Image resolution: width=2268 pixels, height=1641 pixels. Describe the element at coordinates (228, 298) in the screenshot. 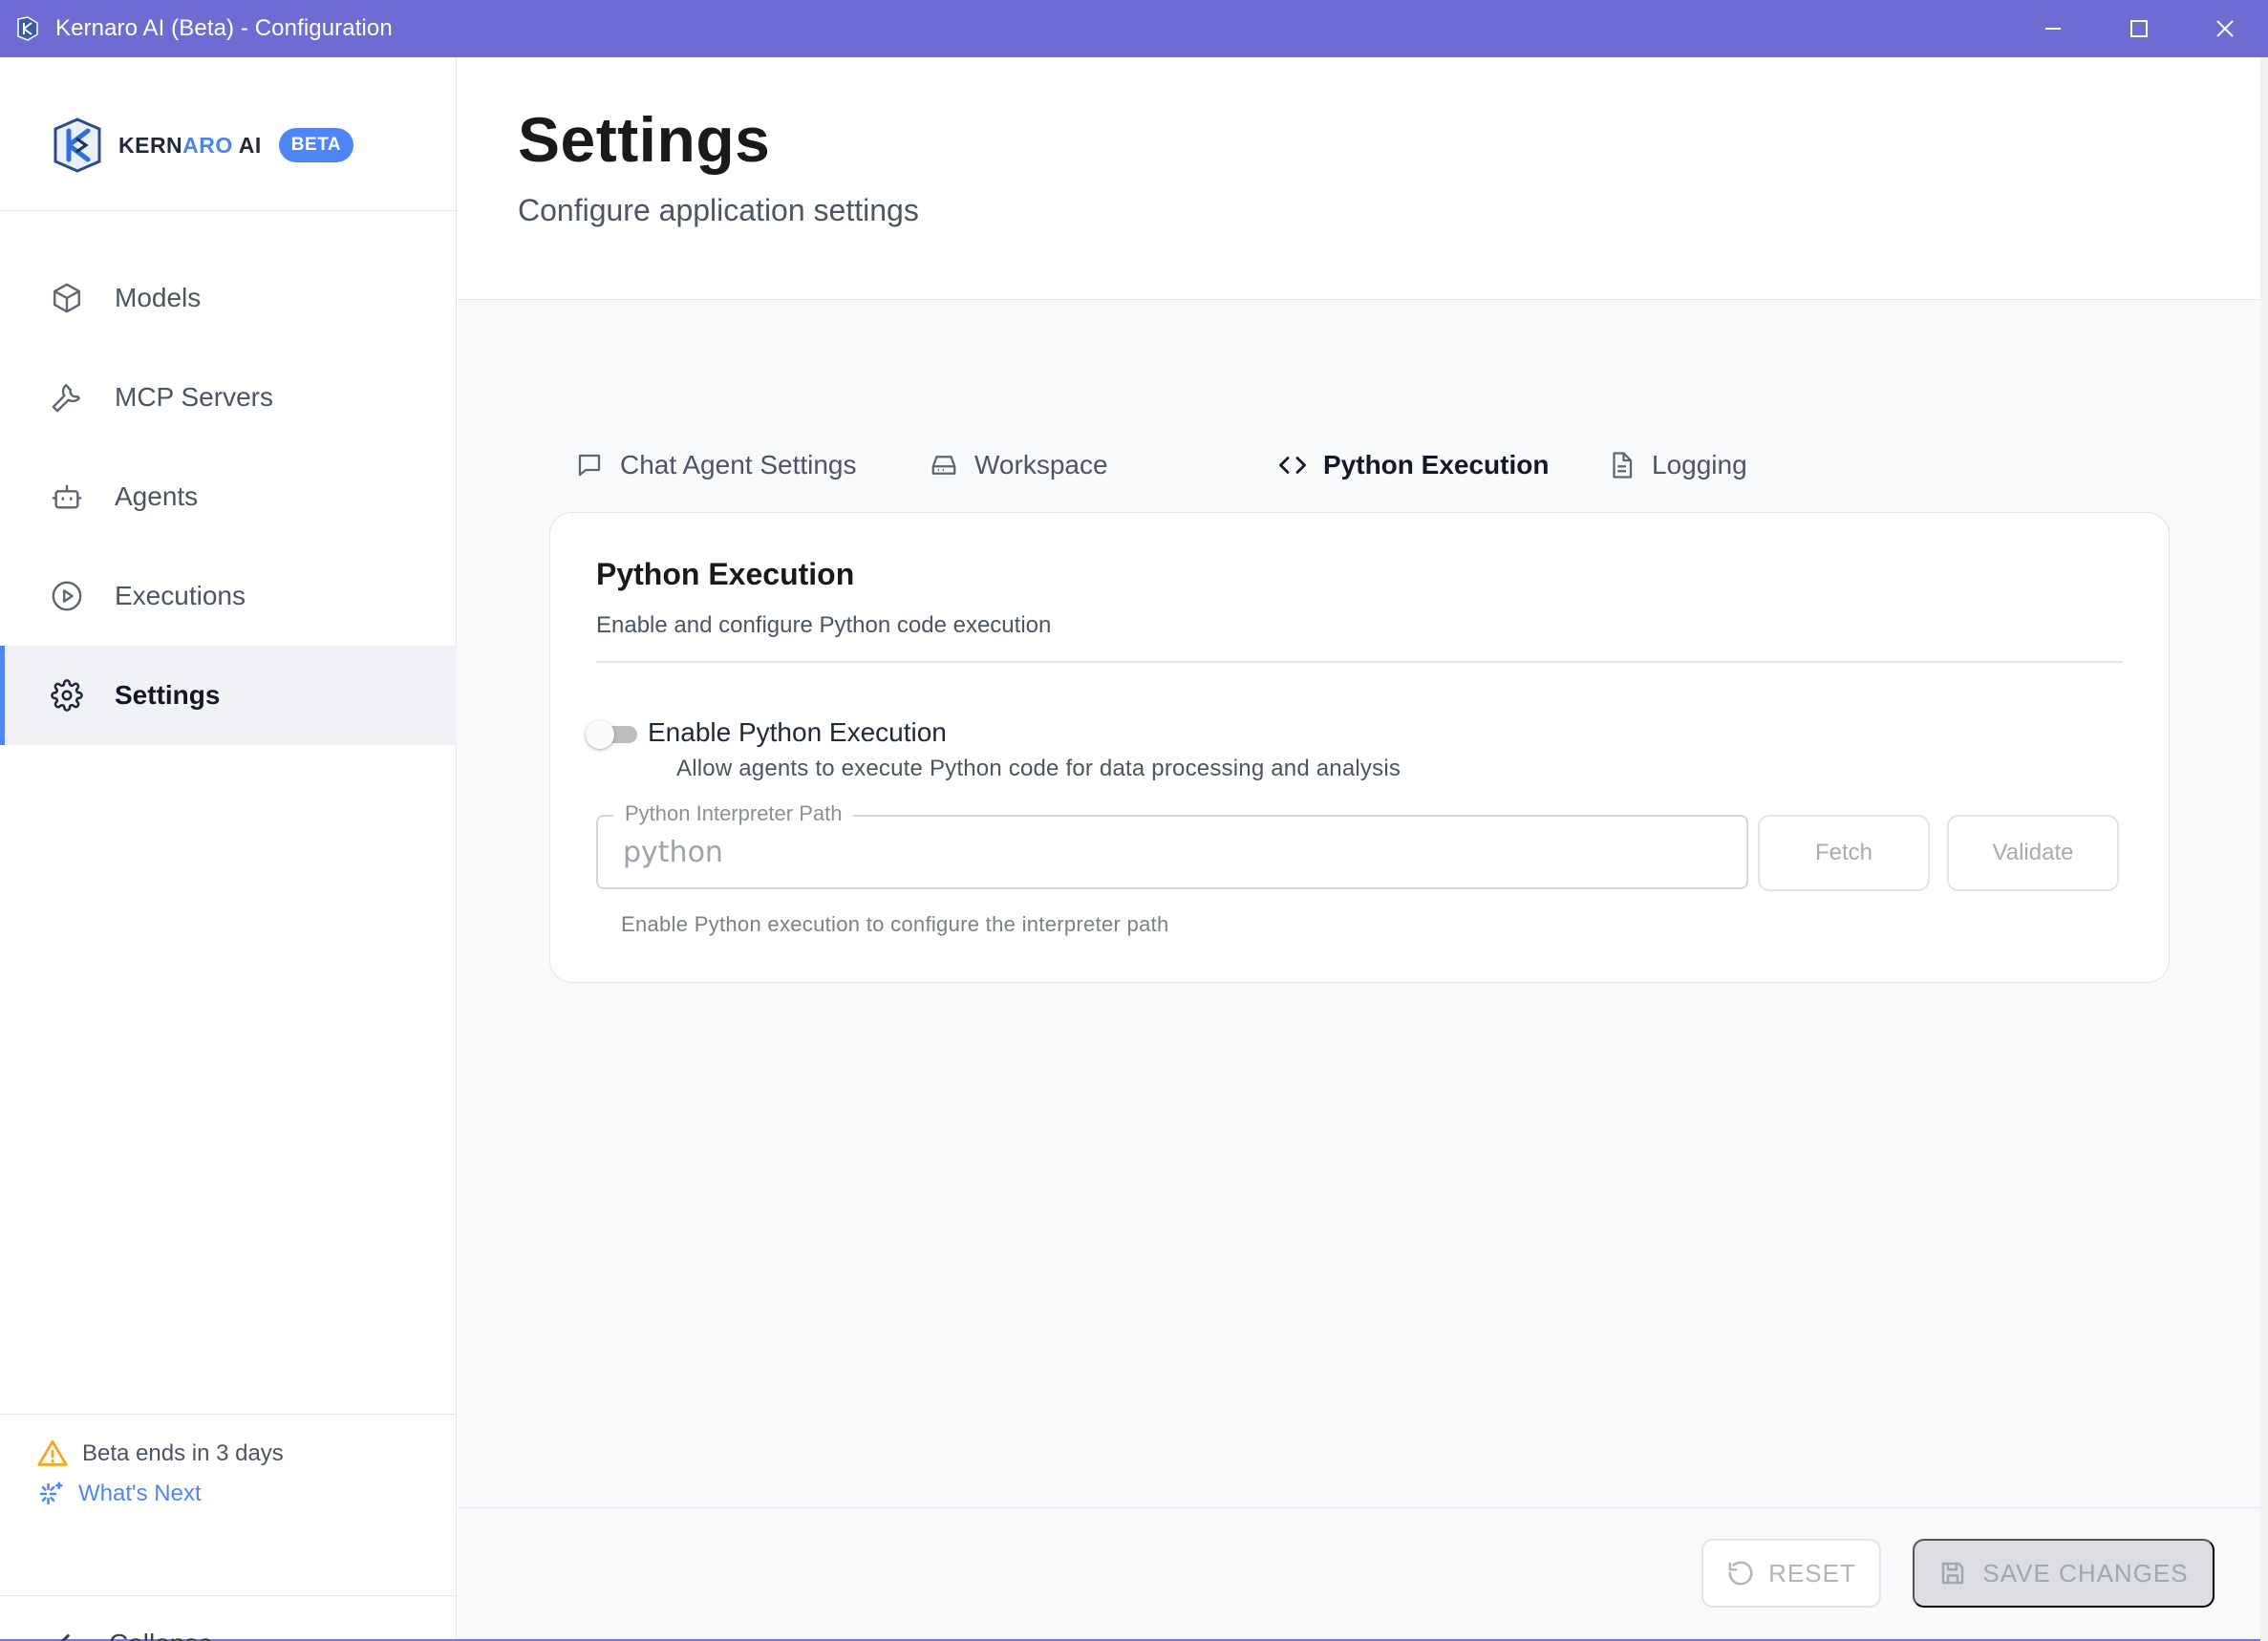

I see `sidebar-item-models: Models` at that location.